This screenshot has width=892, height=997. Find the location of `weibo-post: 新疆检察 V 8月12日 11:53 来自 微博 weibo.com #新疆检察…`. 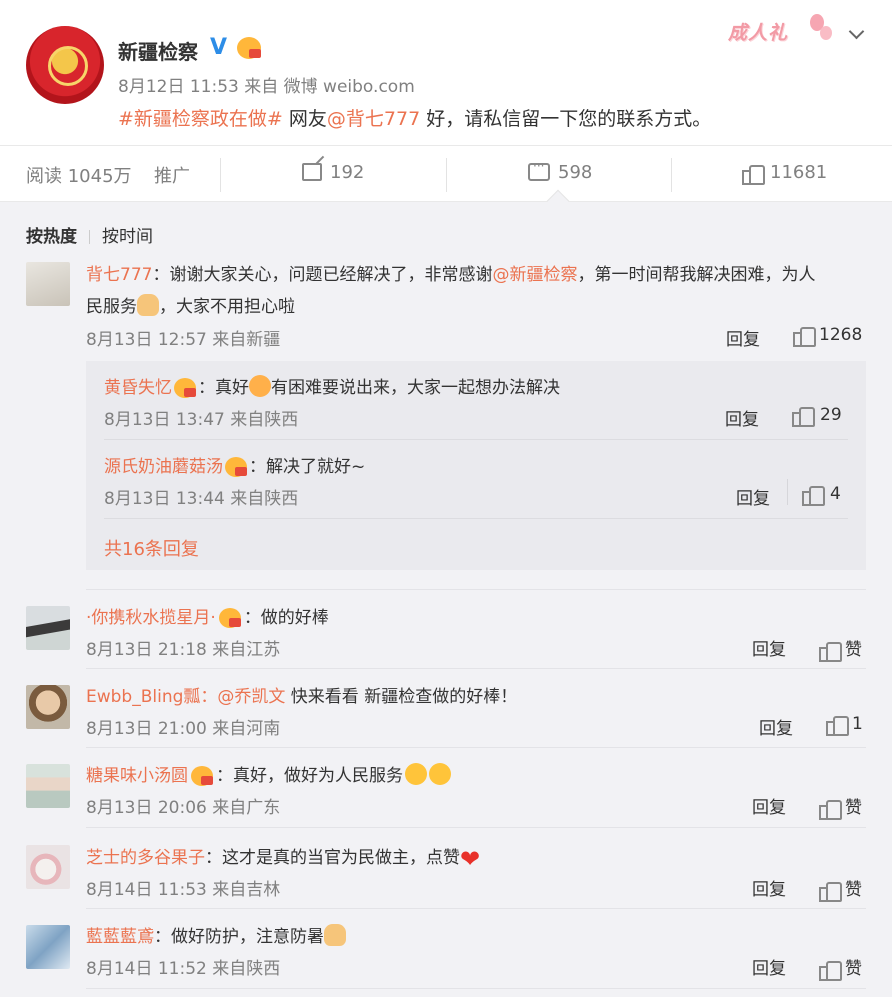

weibo-post: 新疆检察 V 8月12日 11:53 来自 微博 weibo.com #新疆检察… is located at coordinates (446, 72).